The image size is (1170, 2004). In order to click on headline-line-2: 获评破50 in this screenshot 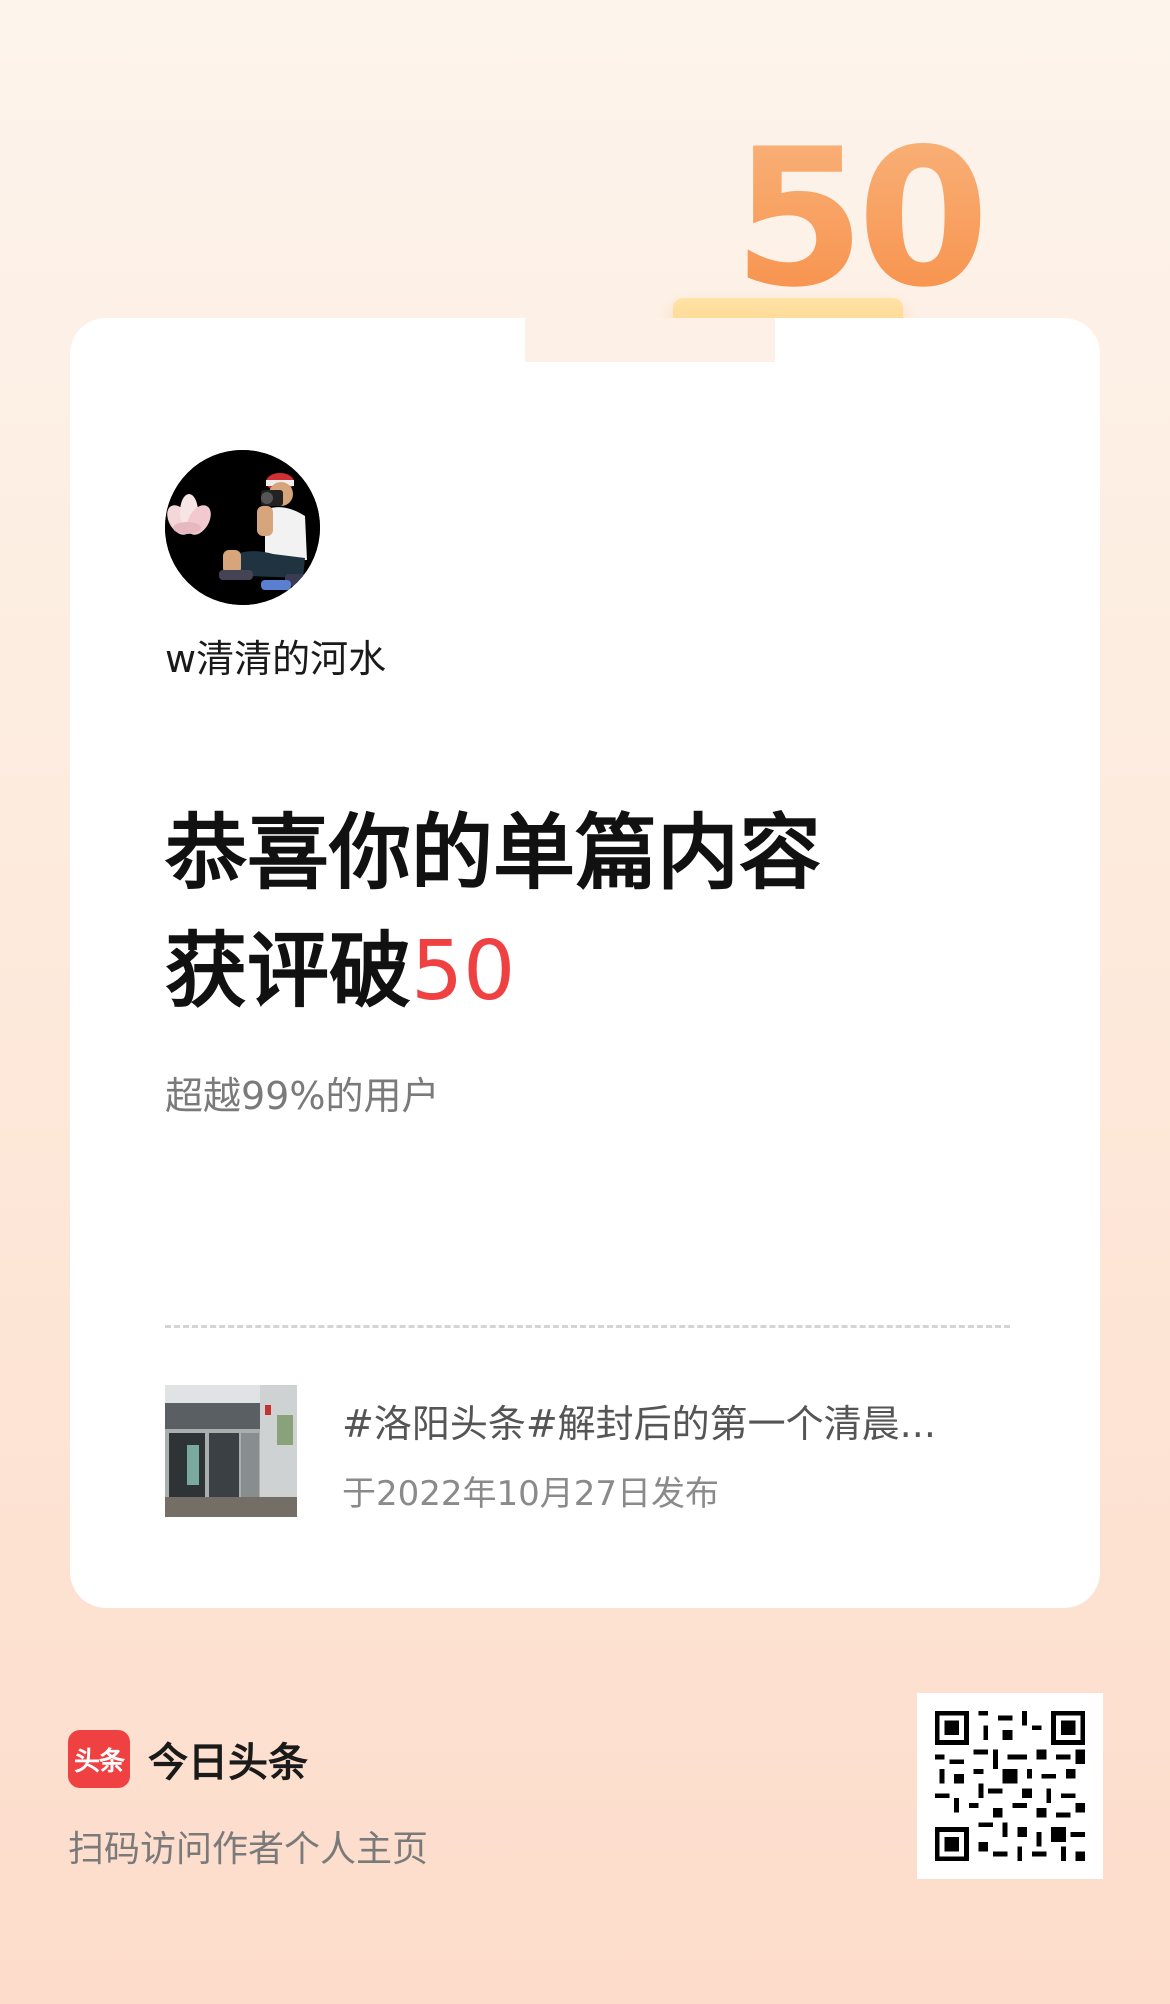, I will do `click(493, 972)`.